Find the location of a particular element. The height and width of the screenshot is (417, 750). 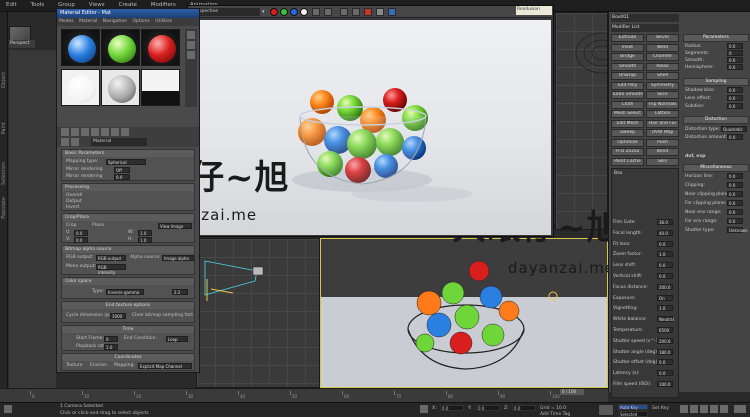

alpha-source-dropdown: Image alpha is located at coordinates (178, 258).